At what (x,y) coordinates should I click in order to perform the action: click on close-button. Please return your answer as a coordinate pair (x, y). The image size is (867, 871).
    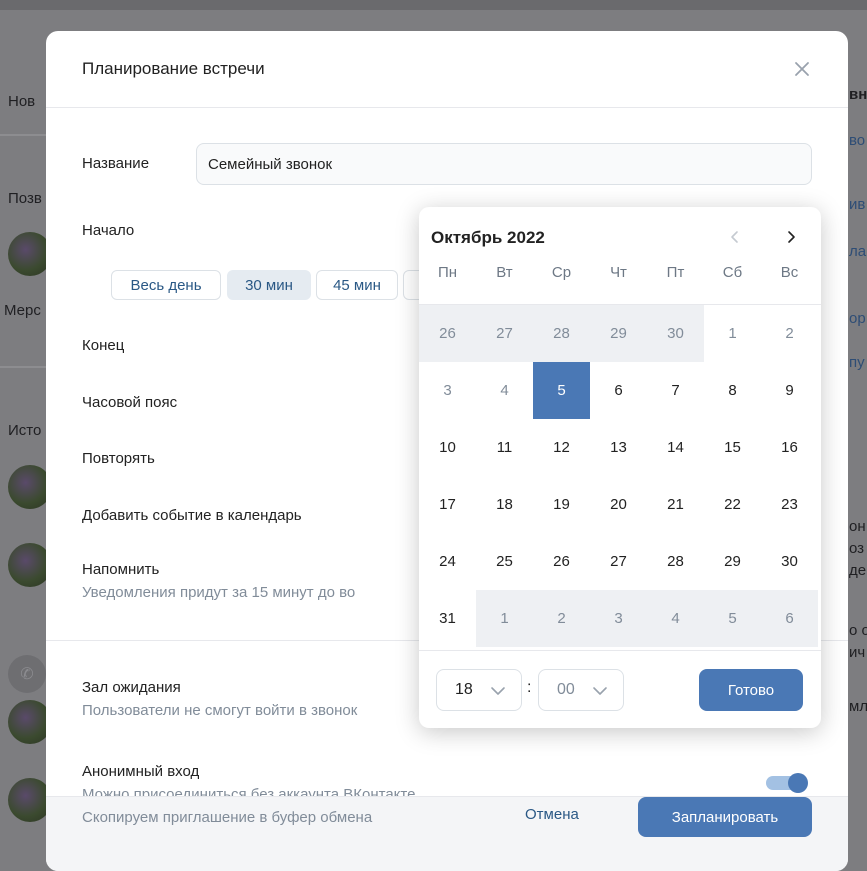
    Looking at the image, I should click on (802, 69).